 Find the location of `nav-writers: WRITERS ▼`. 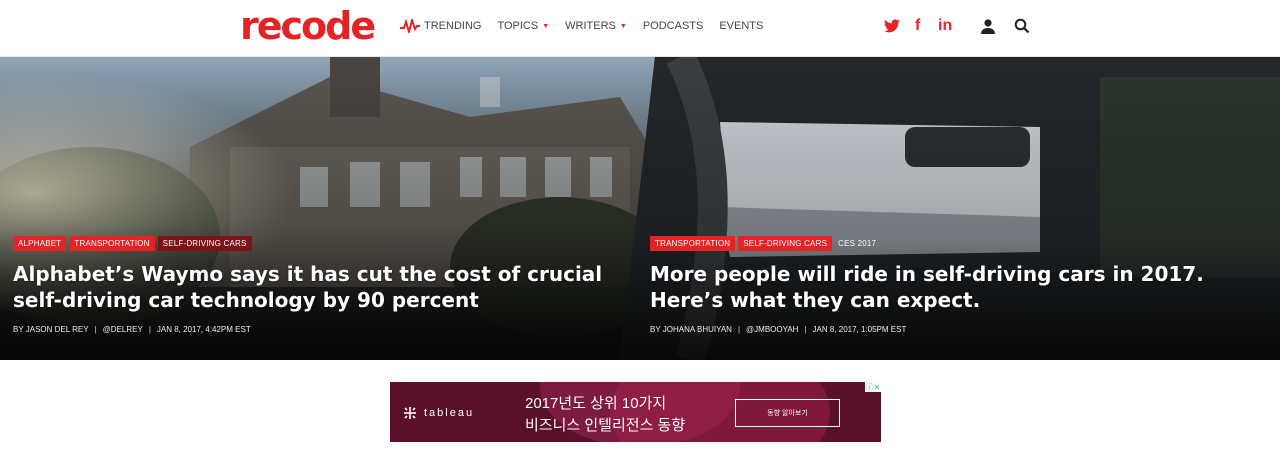

nav-writers: WRITERS ▼ is located at coordinates (596, 26).